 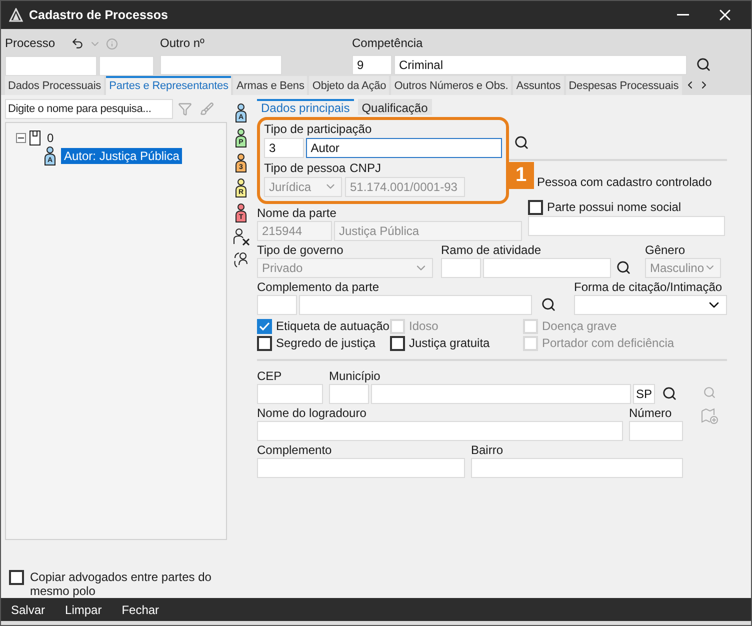 I want to click on tab: Partes e Representantes, so click(x=169, y=85).